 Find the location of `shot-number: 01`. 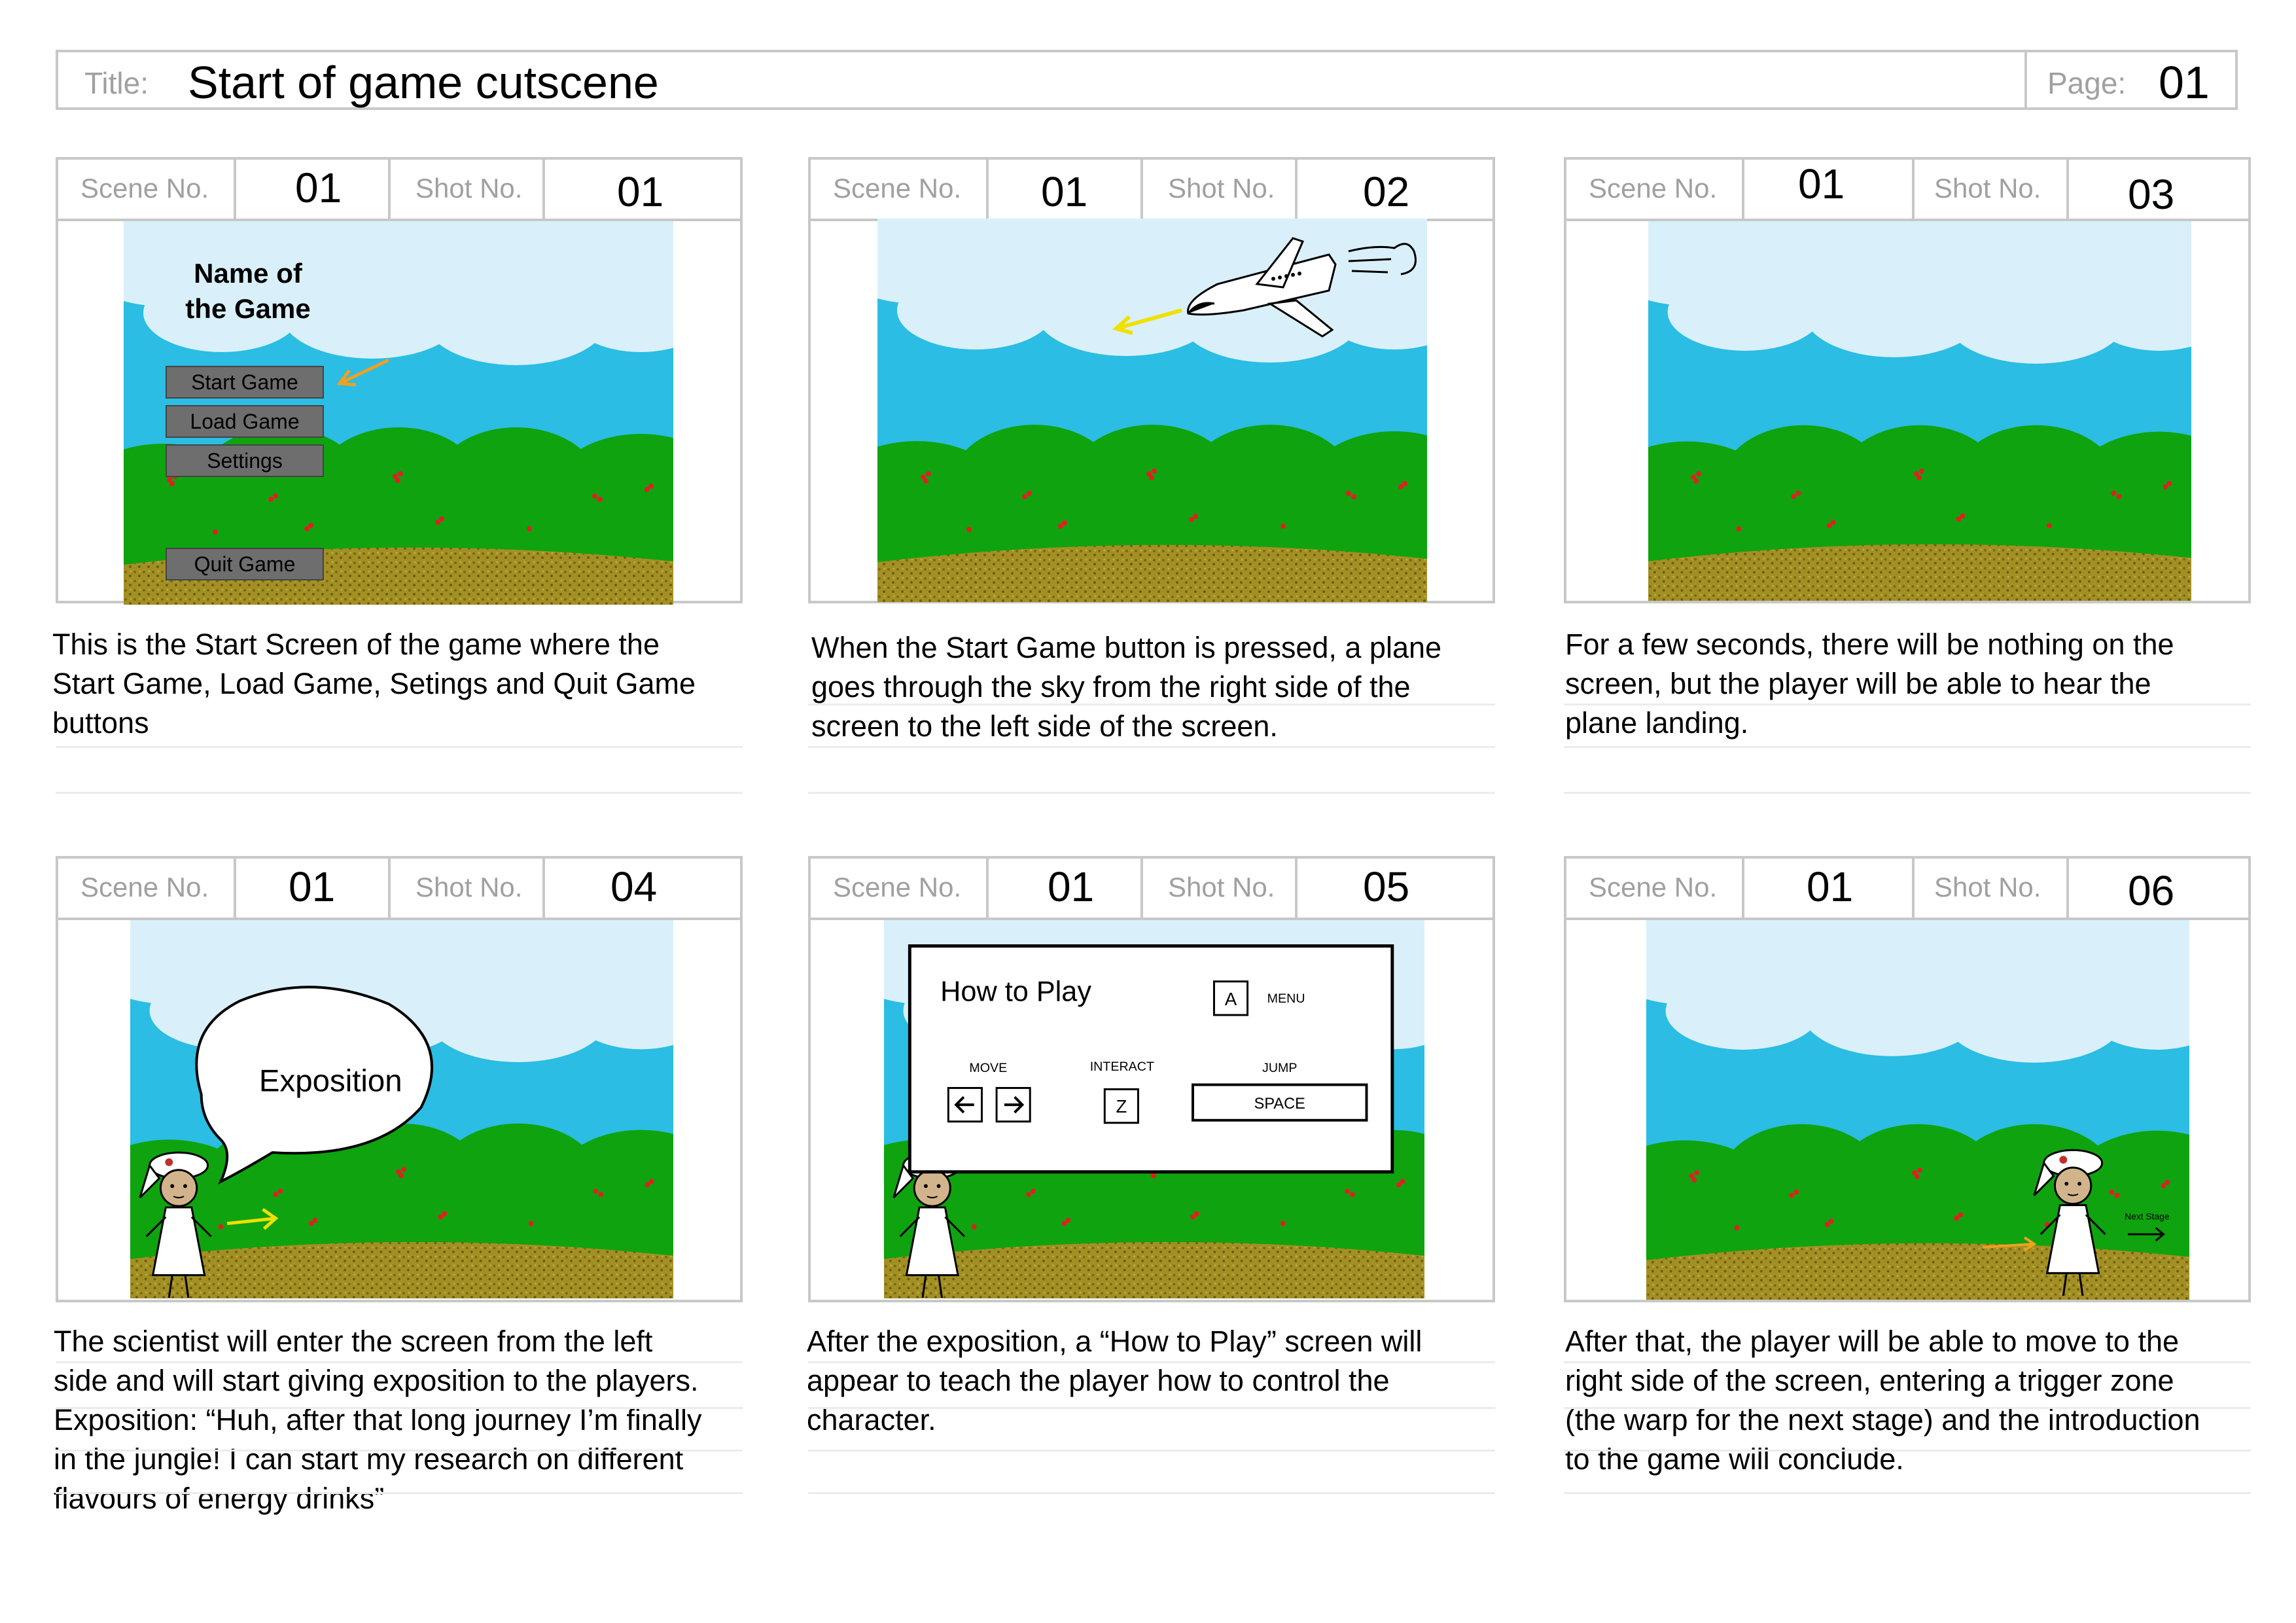

shot-number: 01 is located at coordinates (640, 191).